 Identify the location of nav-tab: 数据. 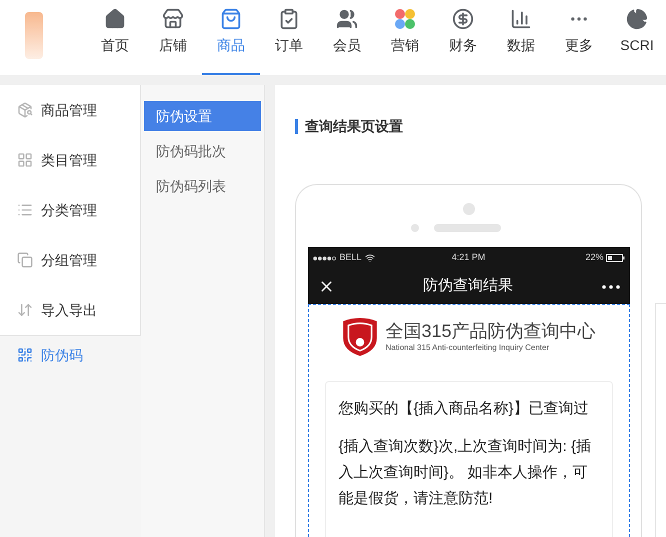
(521, 37).